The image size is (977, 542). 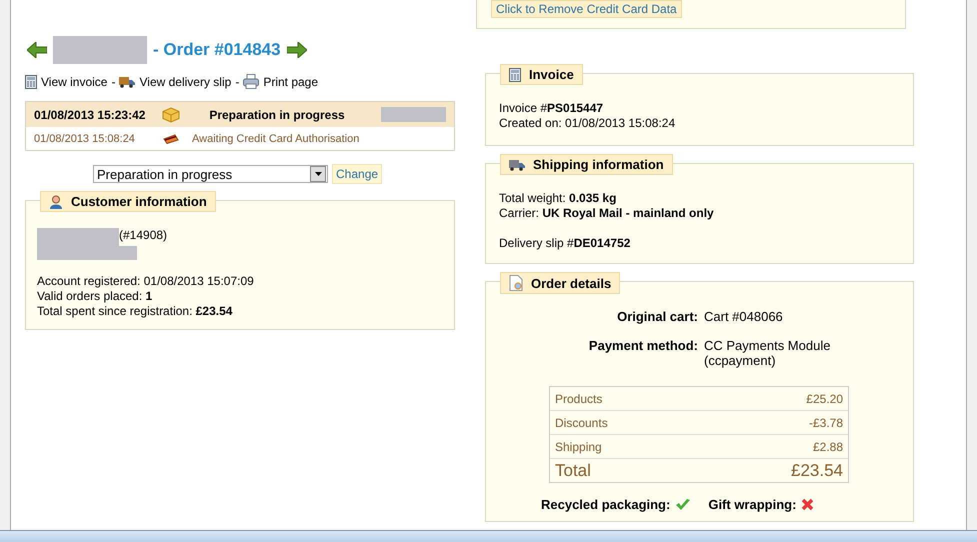 I want to click on package-icon, so click(x=171, y=114).